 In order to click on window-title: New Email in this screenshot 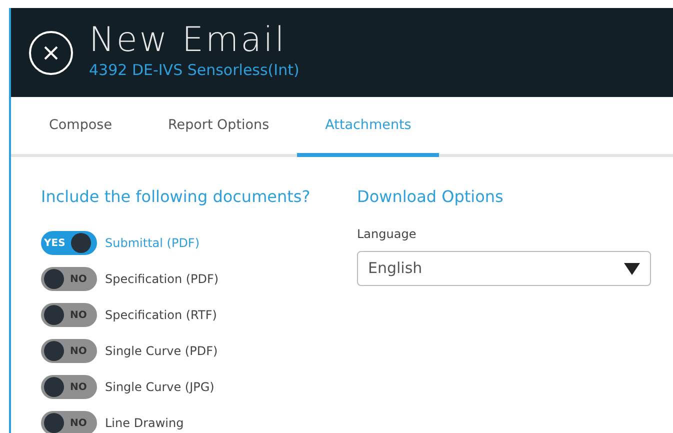, I will do `click(188, 41)`.